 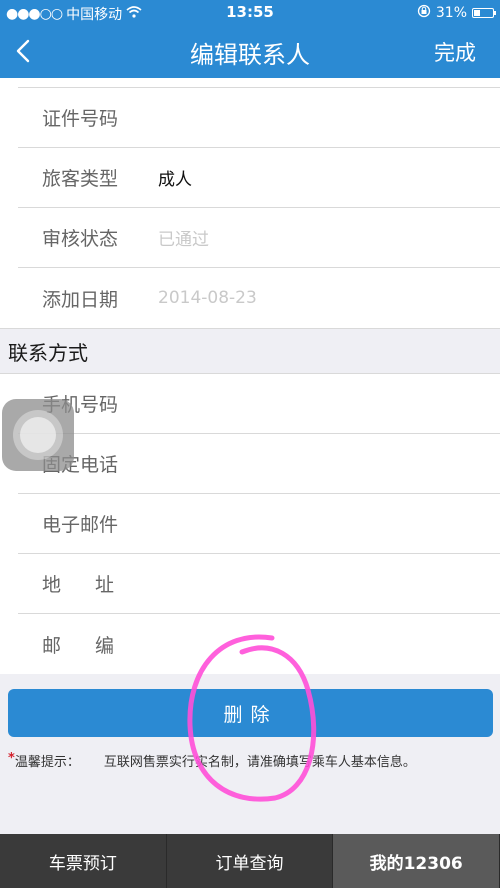 What do you see at coordinates (80, 179) in the screenshot?
I see `field-label: 旅客类型` at bounding box center [80, 179].